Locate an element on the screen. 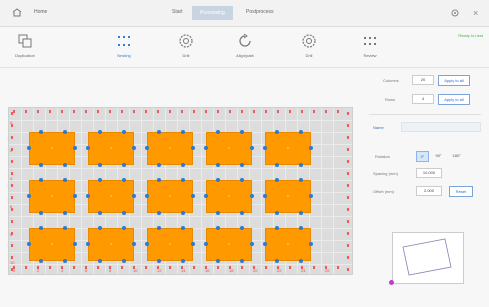  tool-drill-2: Drill is located at coordinates (309, 44).